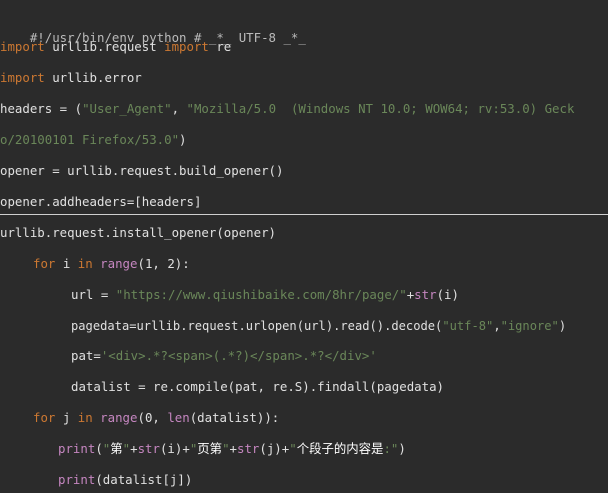  I want to click on code-line-16: print(datalist[j]), so click(304, 480).